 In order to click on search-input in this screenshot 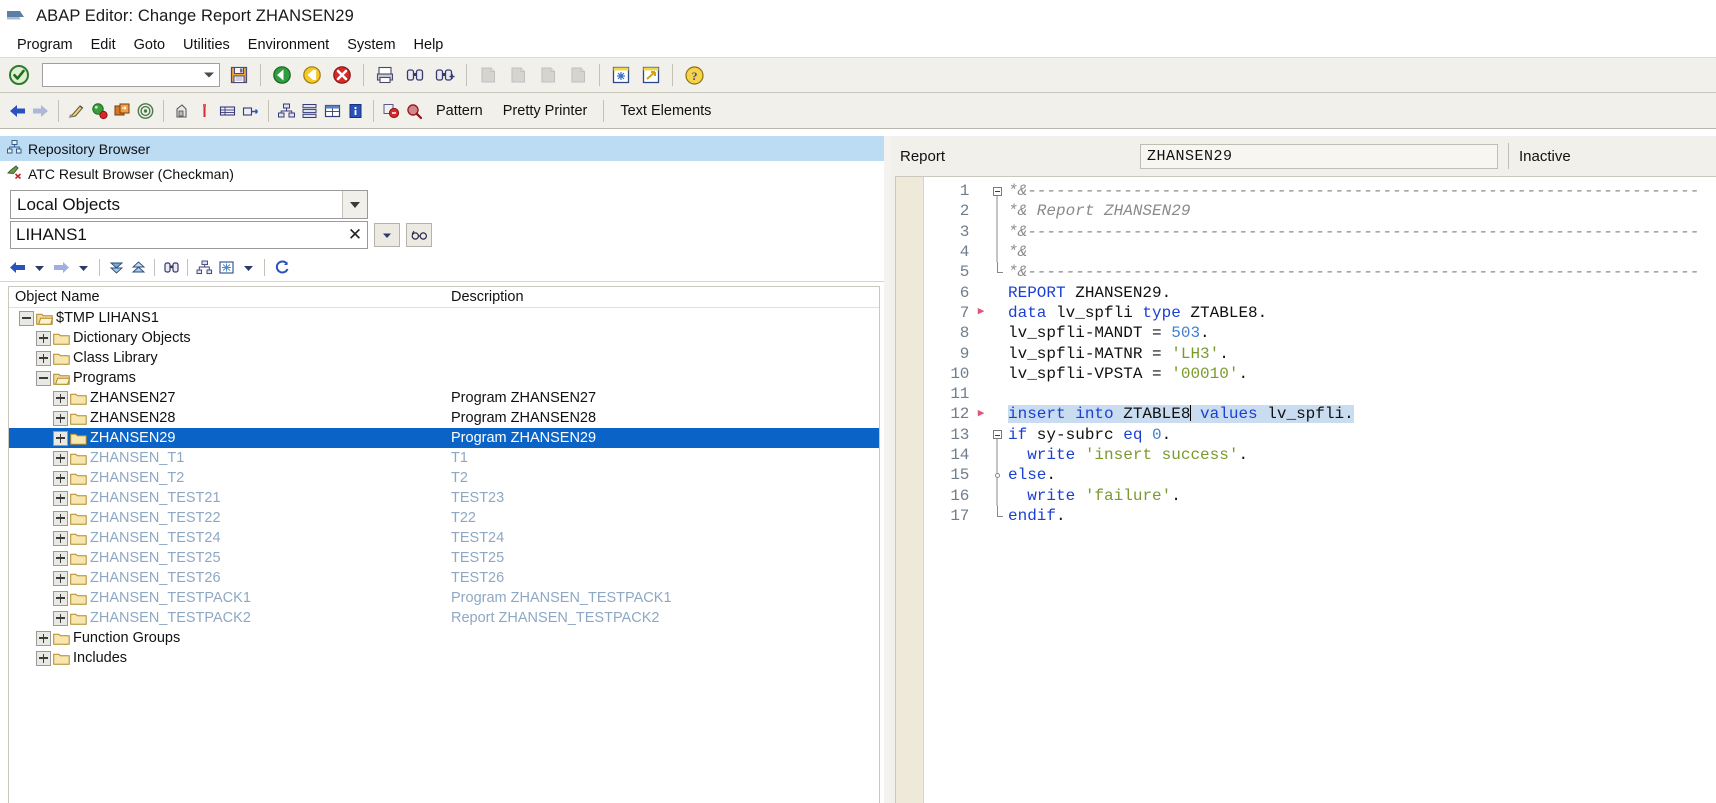, I will do `click(177, 235)`.